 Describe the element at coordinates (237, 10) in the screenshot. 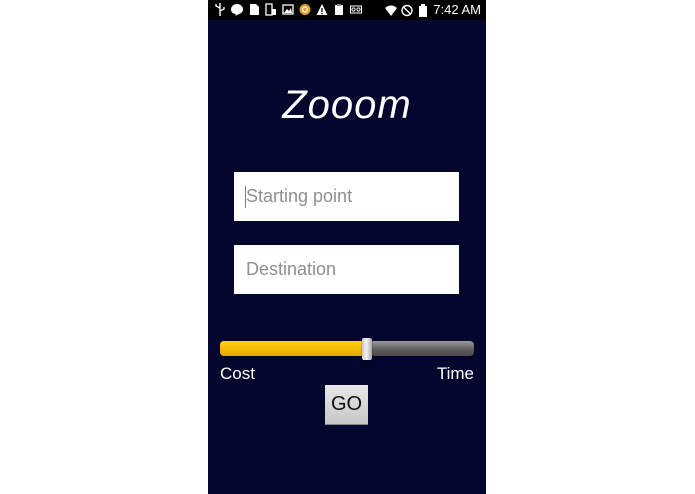

I see `messenger-icon` at that location.